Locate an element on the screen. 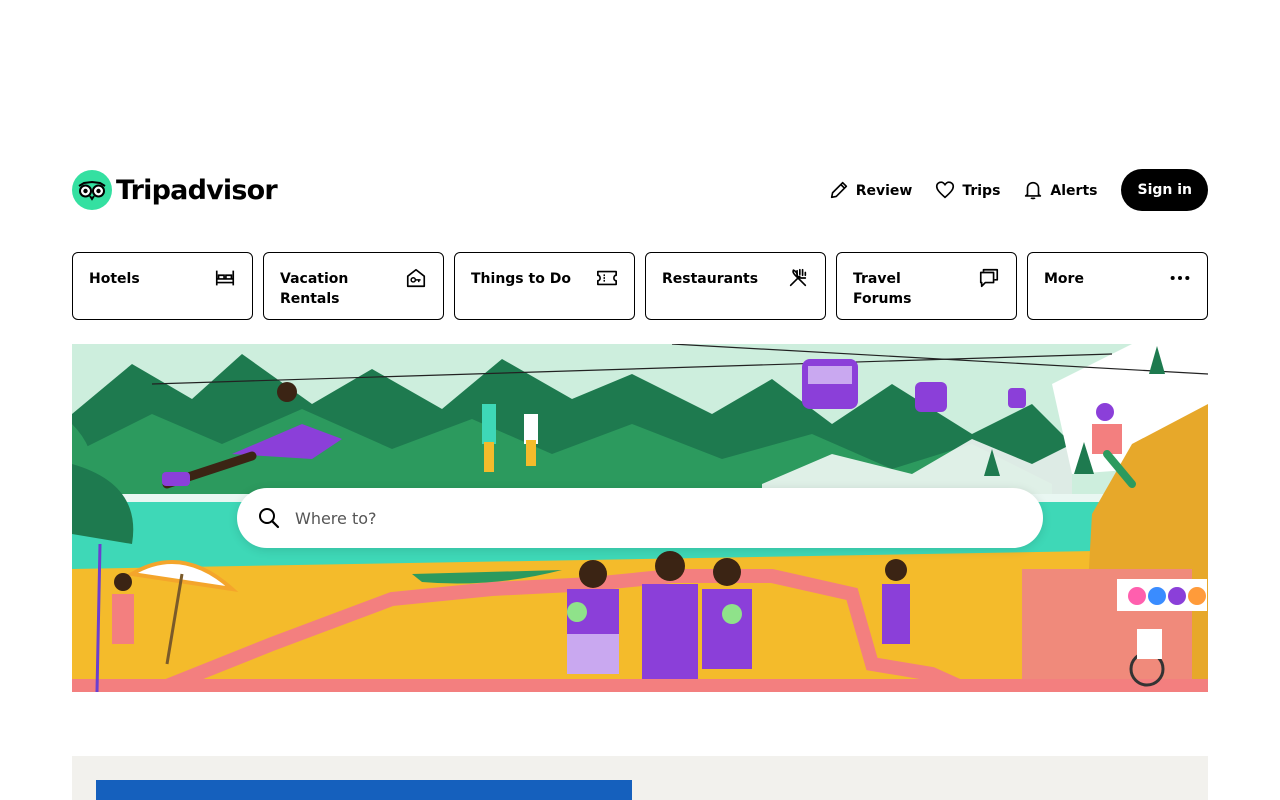 The width and height of the screenshot is (1280, 800). category-restaurants: Restaurants is located at coordinates (735, 286).